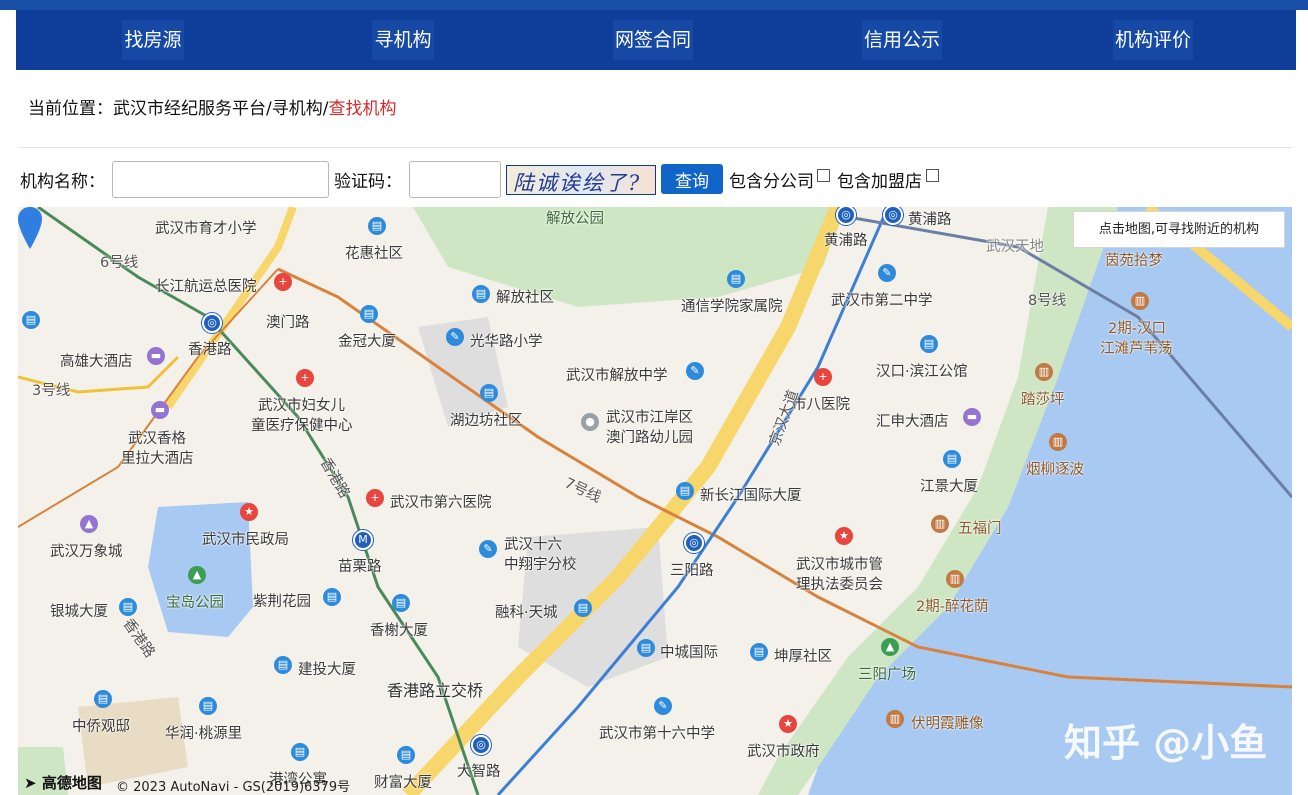  I want to click on include-branch-checkbox, so click(823, 175).